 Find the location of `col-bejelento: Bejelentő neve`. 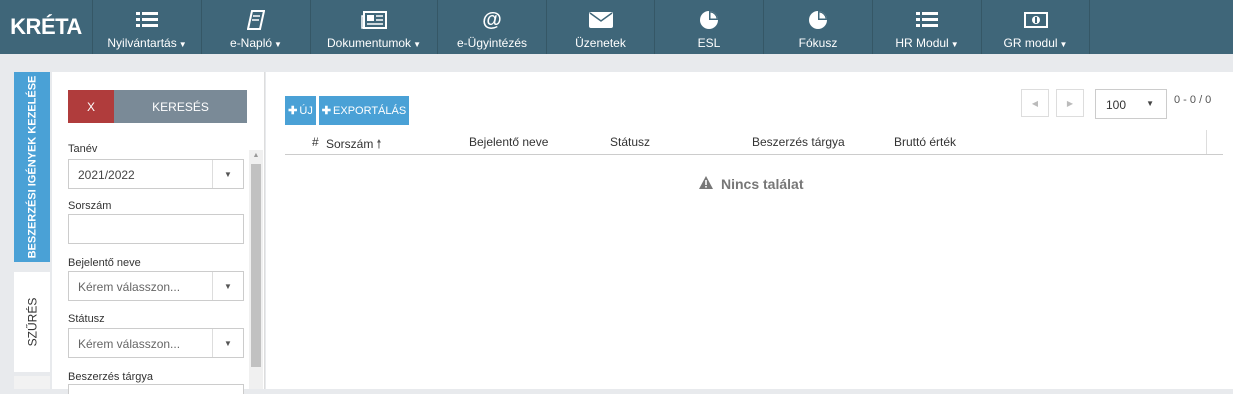

col-bejelento: Bejelentő neve is located at coordinates (508, 142).